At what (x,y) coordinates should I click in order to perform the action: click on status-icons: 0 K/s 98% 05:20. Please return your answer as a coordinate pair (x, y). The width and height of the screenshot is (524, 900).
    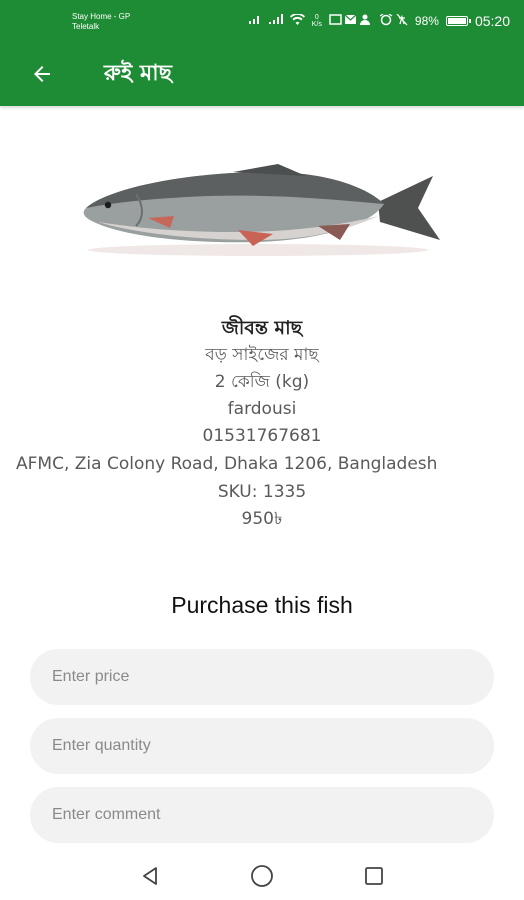
    Looking at the image, I should click on (379, 20).